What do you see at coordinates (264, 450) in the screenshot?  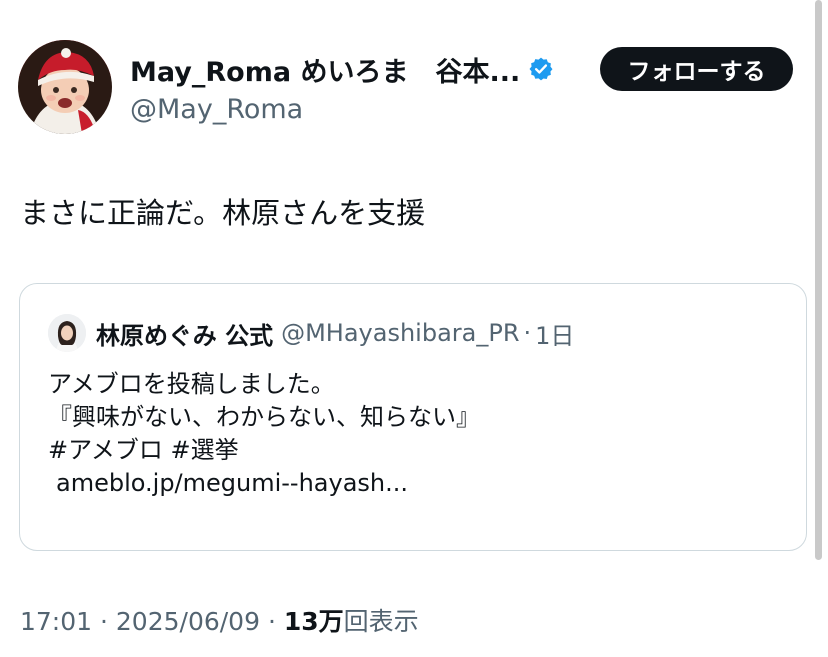 I see `quoted-hashtags: #アメブロ #選挙` at bounding box center [264, 450].